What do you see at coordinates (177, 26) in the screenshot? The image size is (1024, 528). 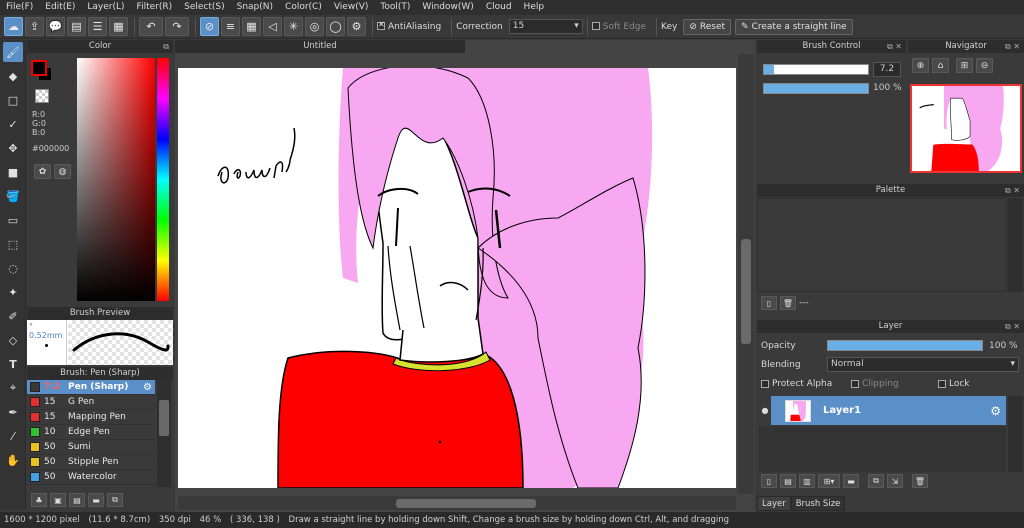 I see `redo-icon: ↷` at bounding box center [177, 26].